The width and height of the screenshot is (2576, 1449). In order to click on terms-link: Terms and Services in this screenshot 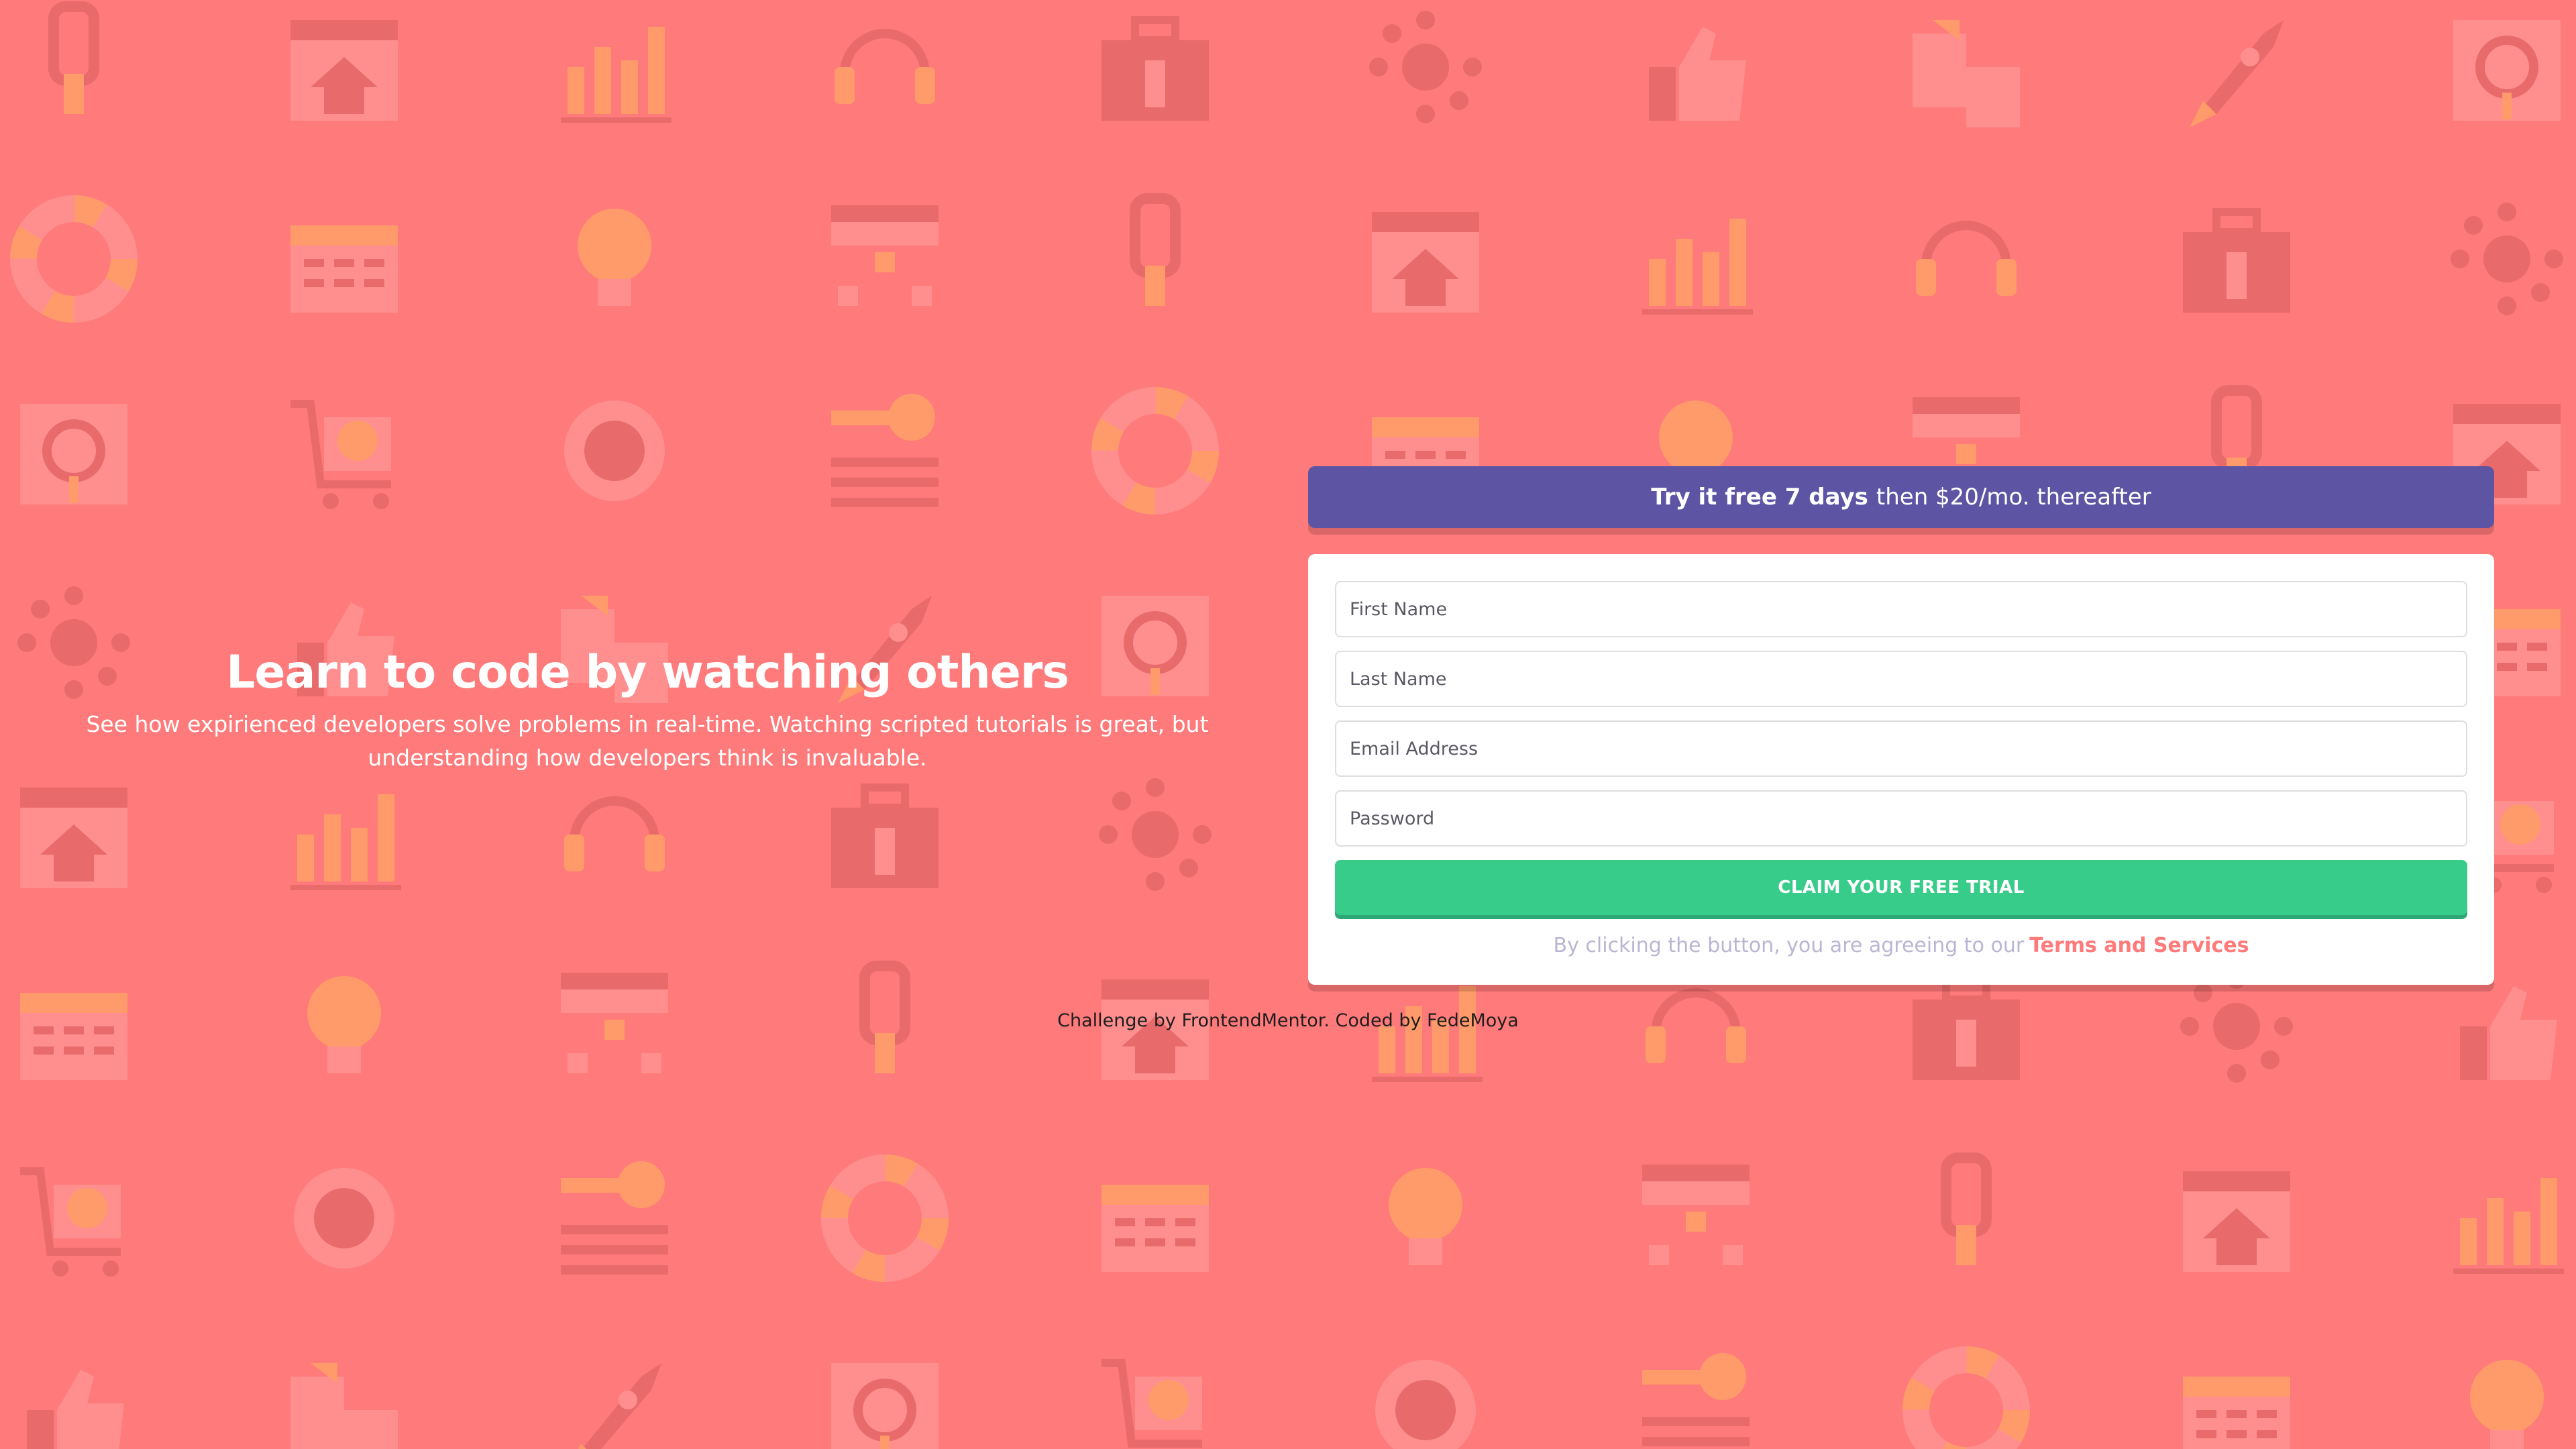, I will do `click(2139, 945)`.